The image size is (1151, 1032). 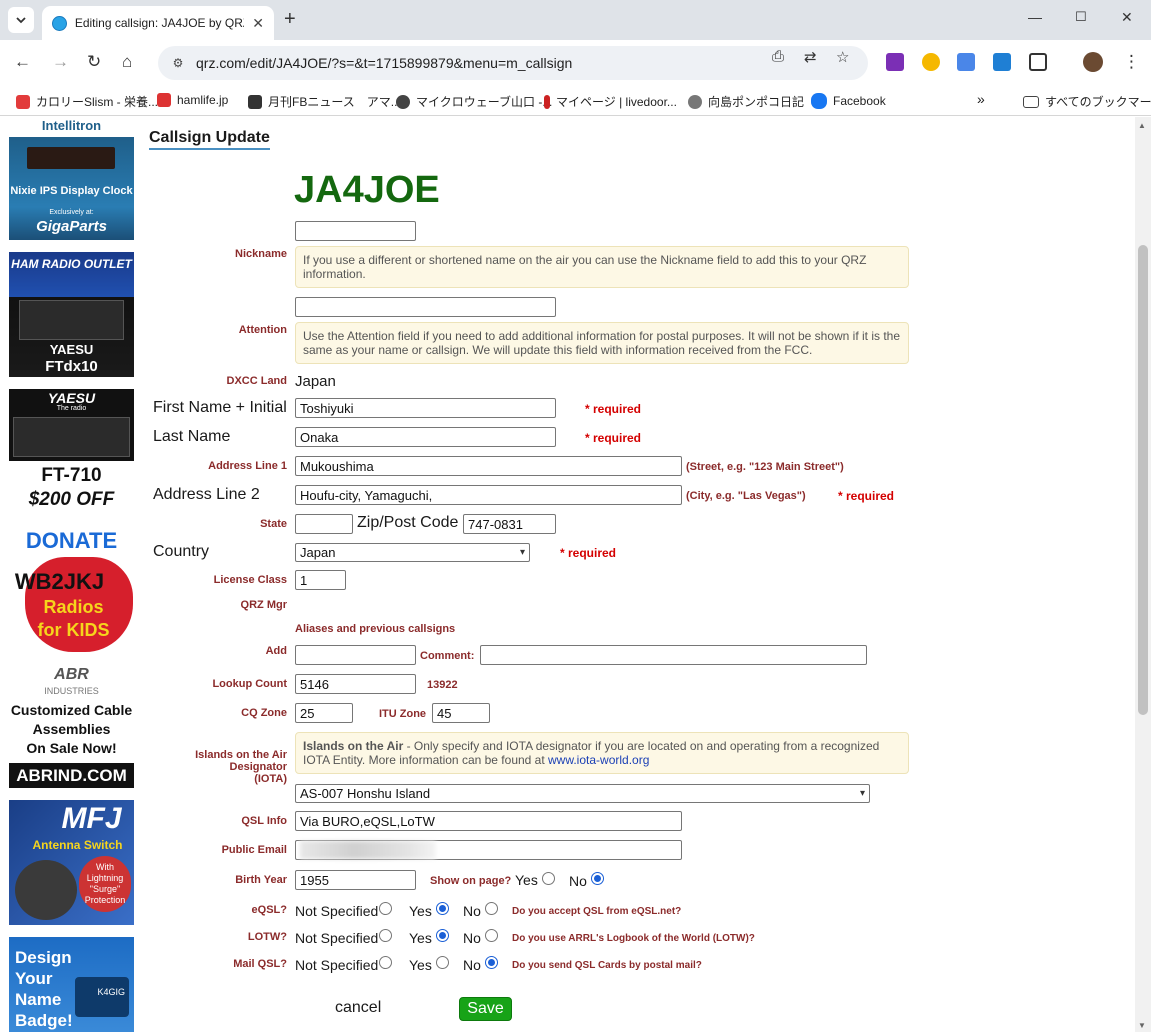 What do you see at coordinates (324, 713) in the screenshot?
I see `cq-zone-input` at bounding box center [324, 713].